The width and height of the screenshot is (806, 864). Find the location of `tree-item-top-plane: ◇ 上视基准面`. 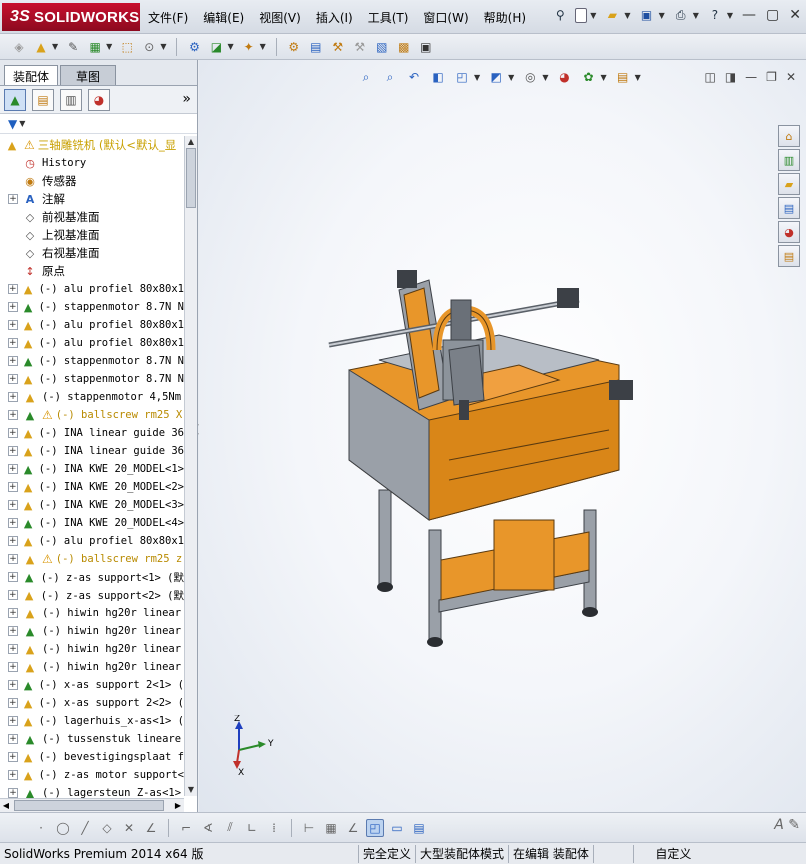

tree-item-top-plane: ◇ 上视基准面 is located at coordinates (92, 235).